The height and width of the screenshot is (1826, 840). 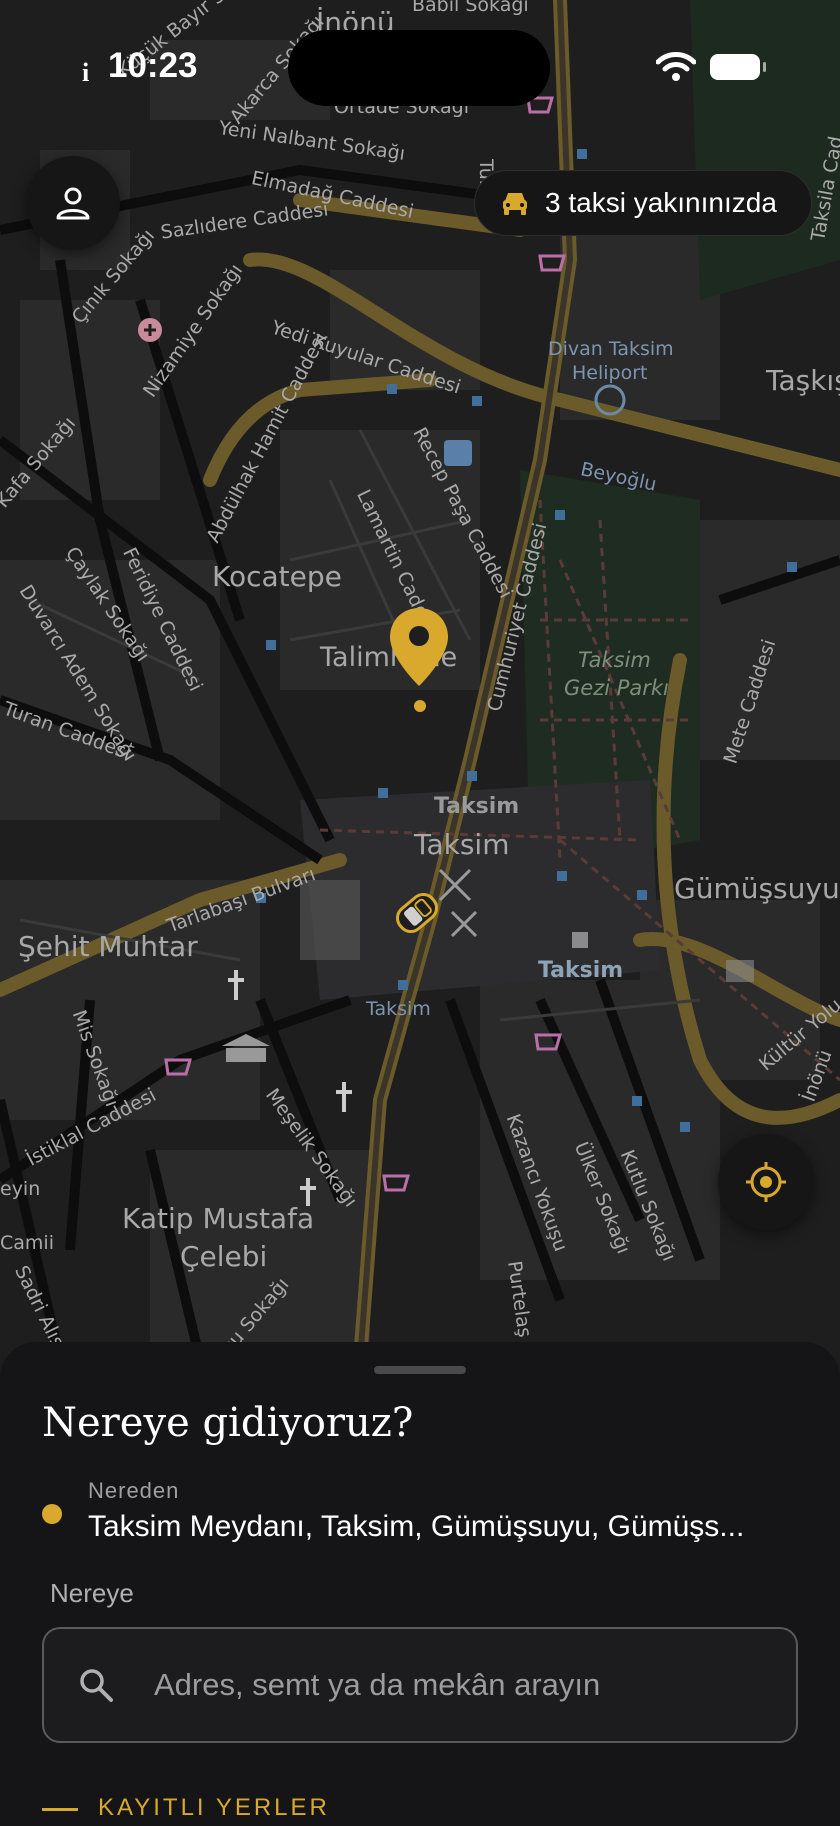 I want to click on status-bar: i 10:23, so click(x=420, y=65).